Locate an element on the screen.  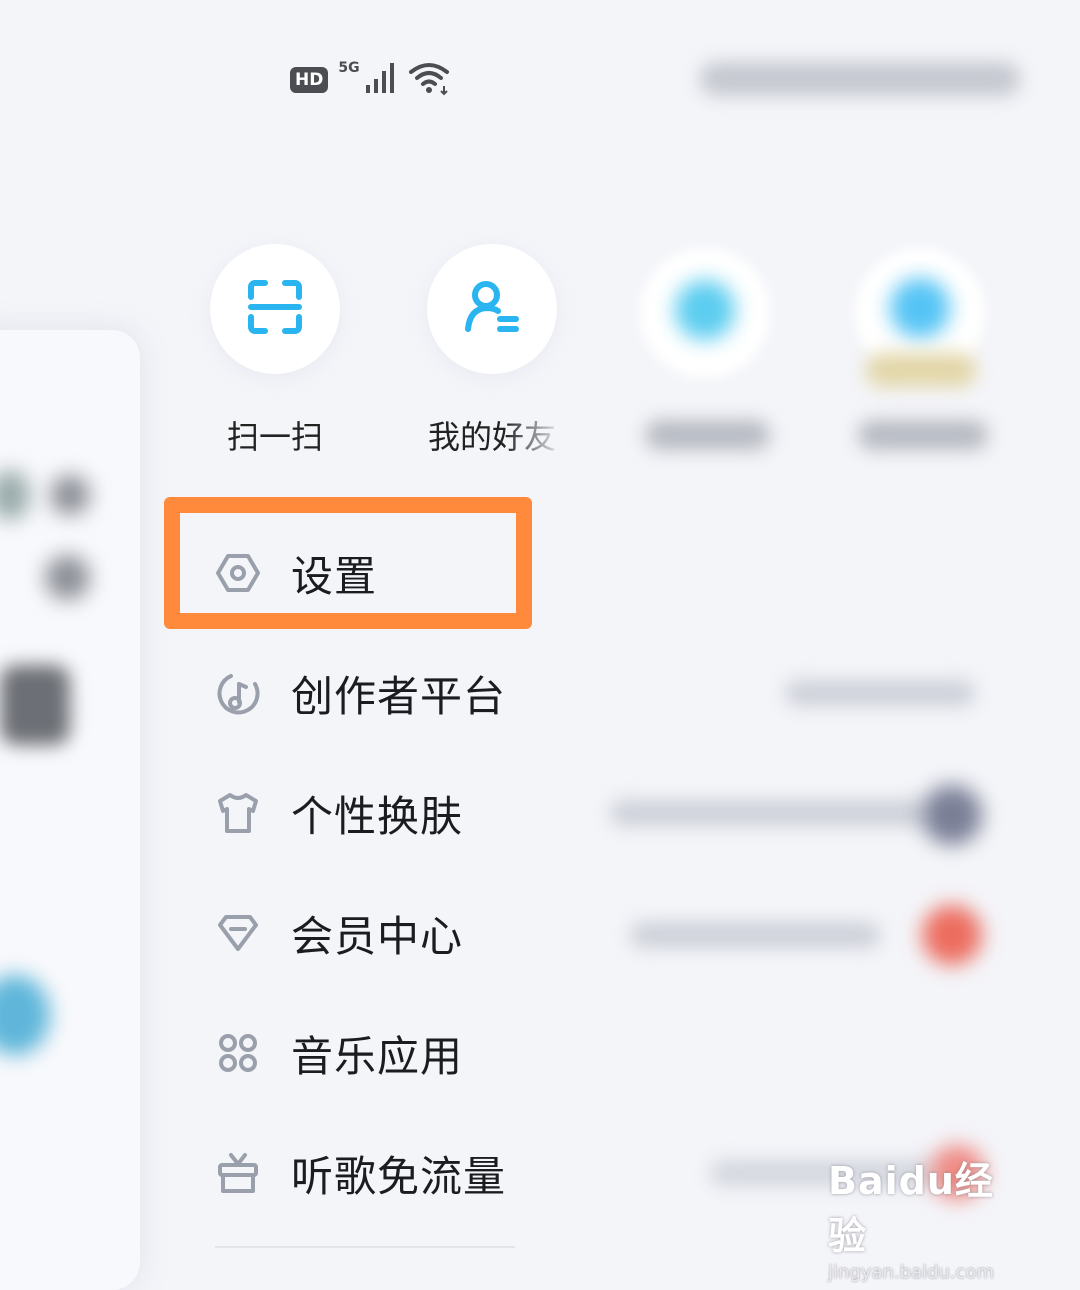
menu-item-free-data: 听歌免流量 is located at coordinates (375, 1173).